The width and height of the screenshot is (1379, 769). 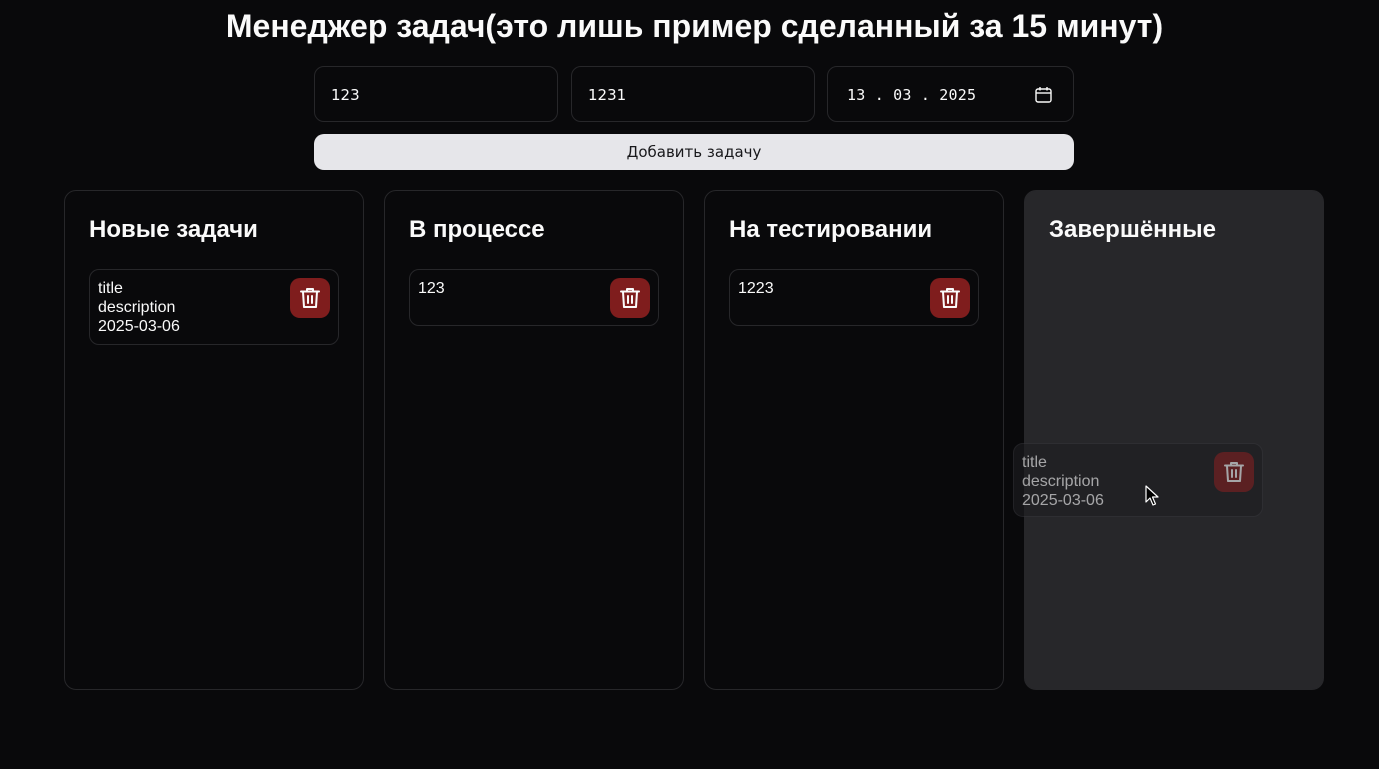 What do you see at coordinates (1043, 95) in the screenshot?
I see `calendar-icon` at bounding box center [1043, 95].